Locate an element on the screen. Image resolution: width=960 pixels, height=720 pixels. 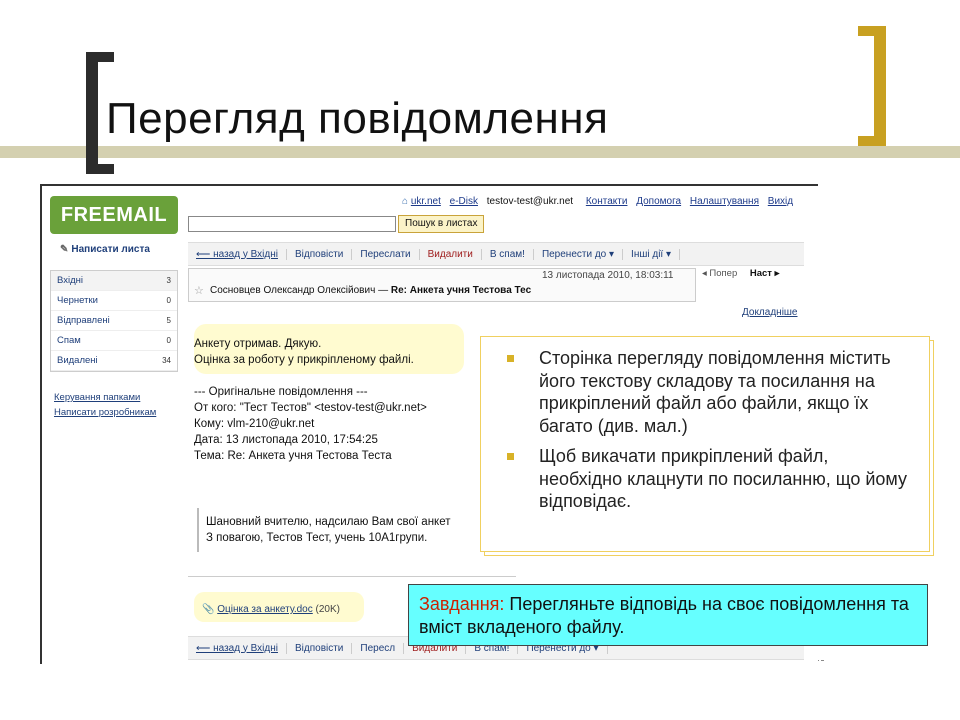
search-input is located at coordinates (292, 224).